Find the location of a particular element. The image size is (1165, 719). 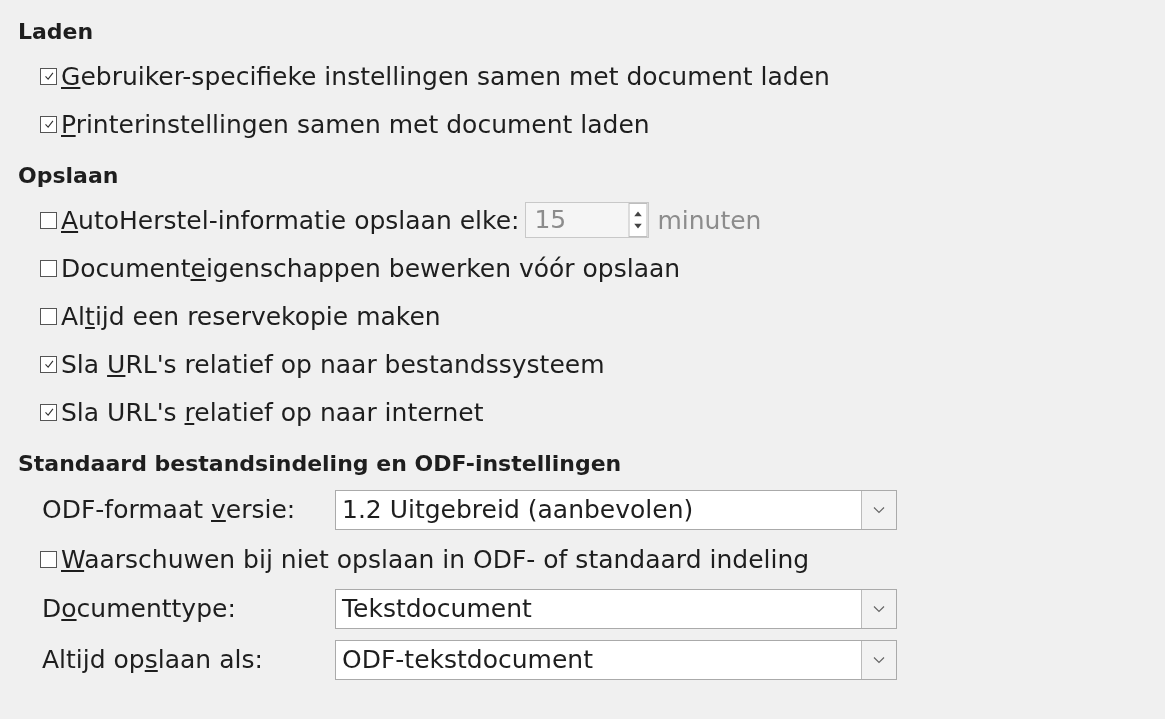

checkbox-label: Gebruiker-specifieke instellingen samen met document laden is located at coordinates (445, 76).